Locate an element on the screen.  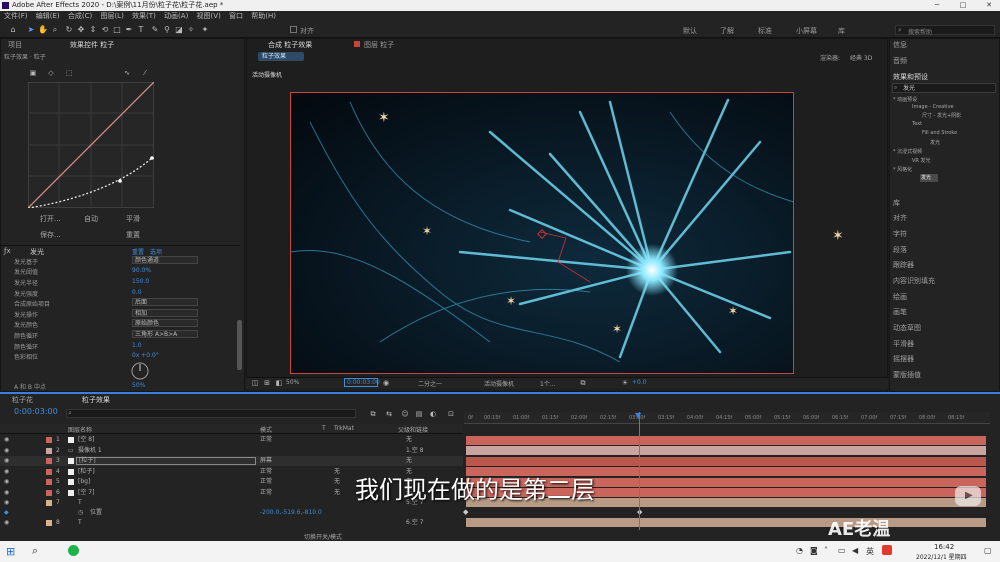
layer-parent: 1.空 8 is located at coordinates (414, 451).